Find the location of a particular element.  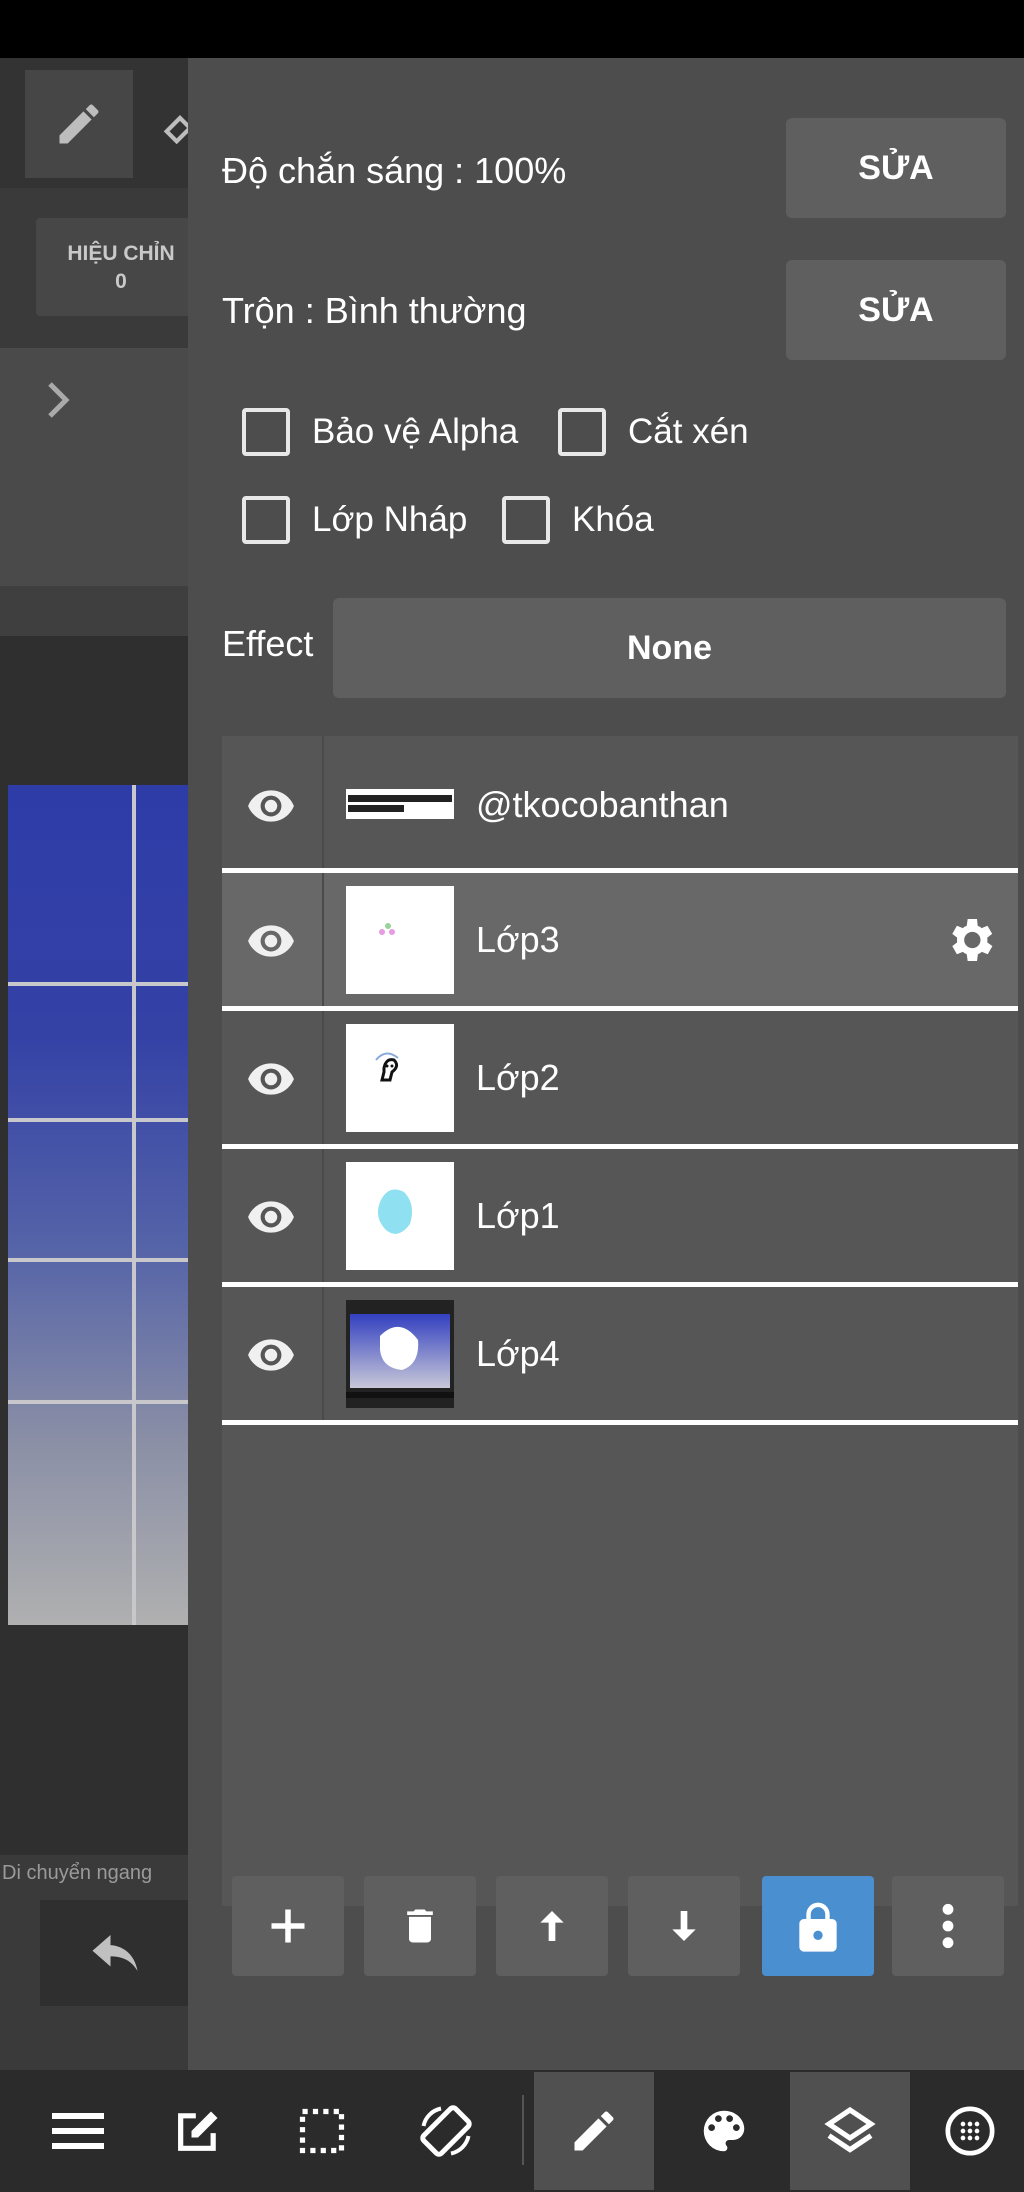

menu-icon is located at coordinates (78, 2131).